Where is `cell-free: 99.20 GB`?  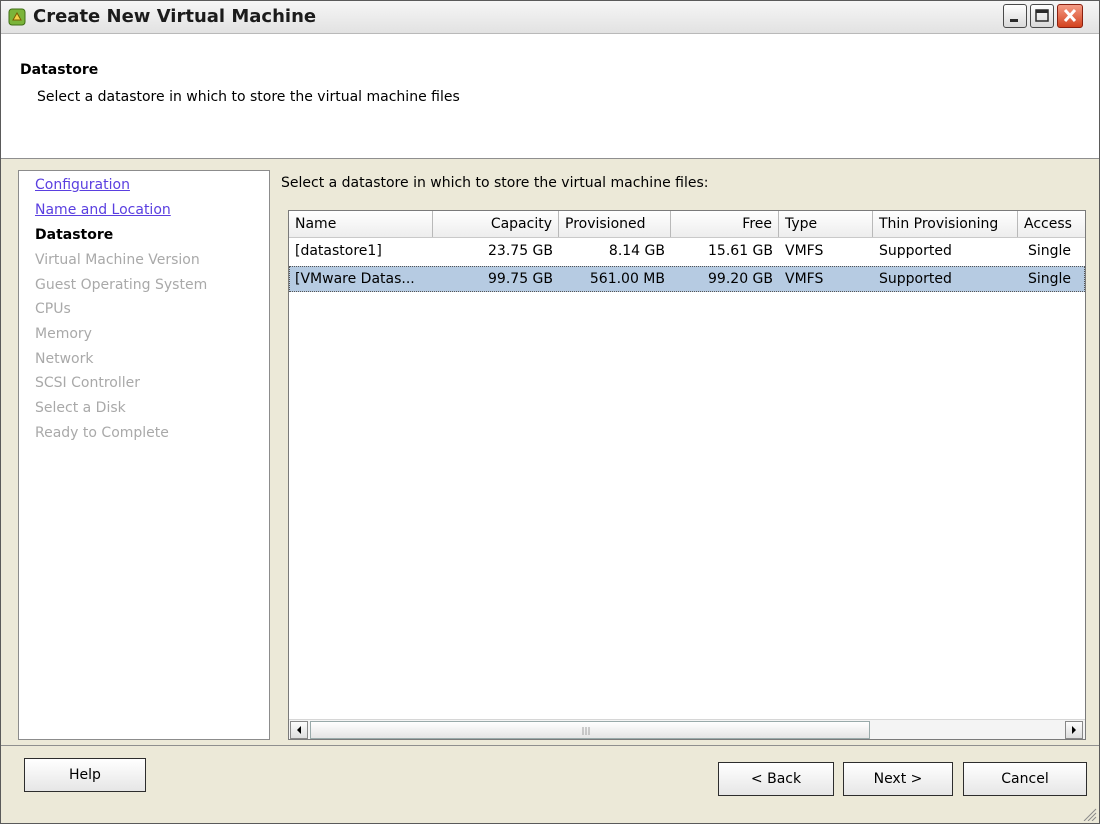 cell-free: 99.20 GB is located at coordinates (740, 279).